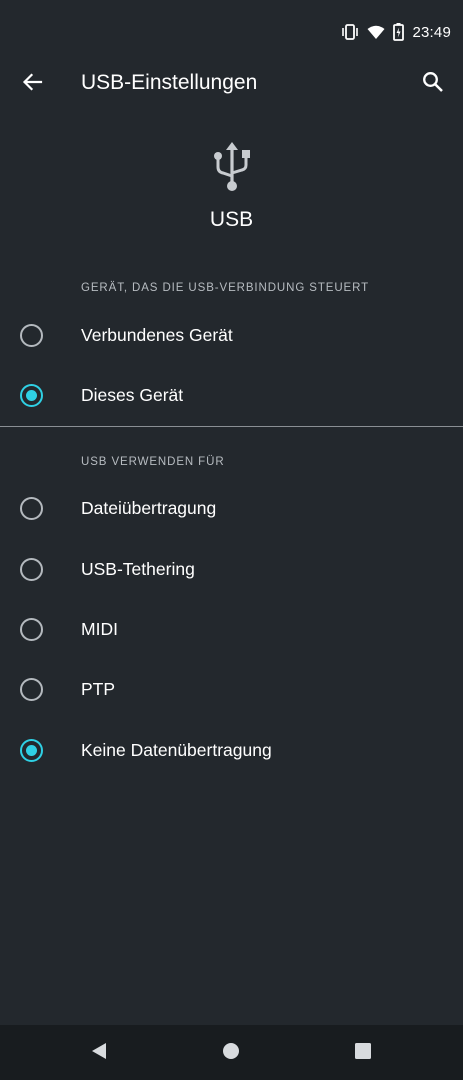 This screenshot has width=463, height=1080. I want to click on nav-back-icon, so click(99, 1053).